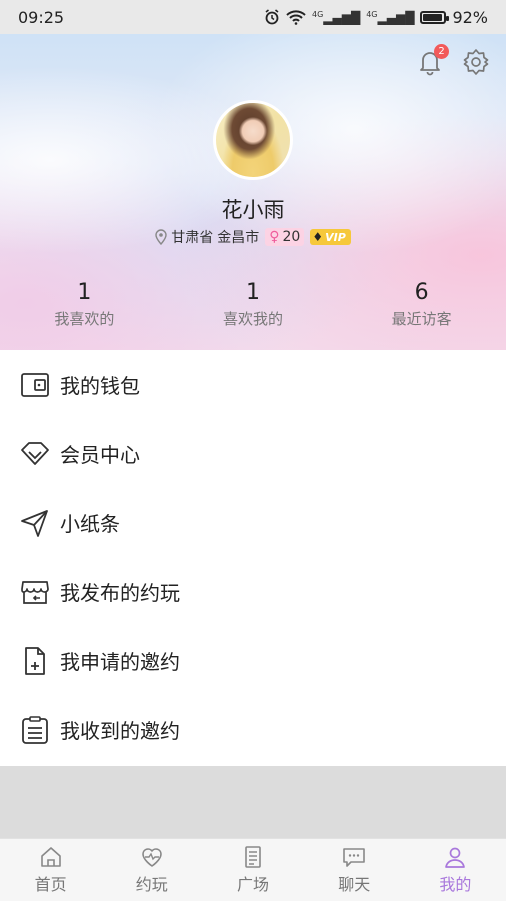 This screenshot has width=506, height=901. What do you see at coordinates (120, 731) in the screenshot?
I see `menu-item-label: 我收到的邀约` at bounding box center [120, 731].